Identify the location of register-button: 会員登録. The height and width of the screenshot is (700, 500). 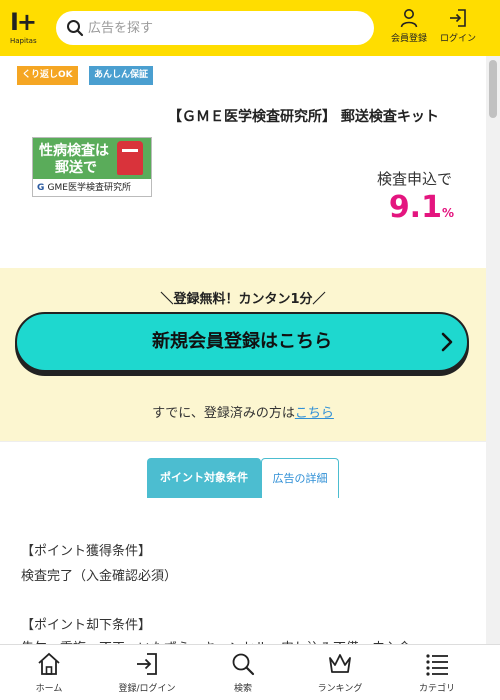
(409, 28).